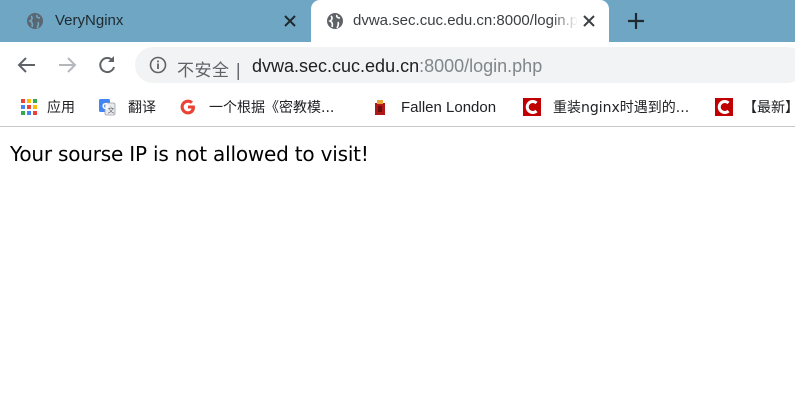 The height and width of the screenshot is (414, 795). I want to click on security-status: 不安全 |, so click(209, 68).